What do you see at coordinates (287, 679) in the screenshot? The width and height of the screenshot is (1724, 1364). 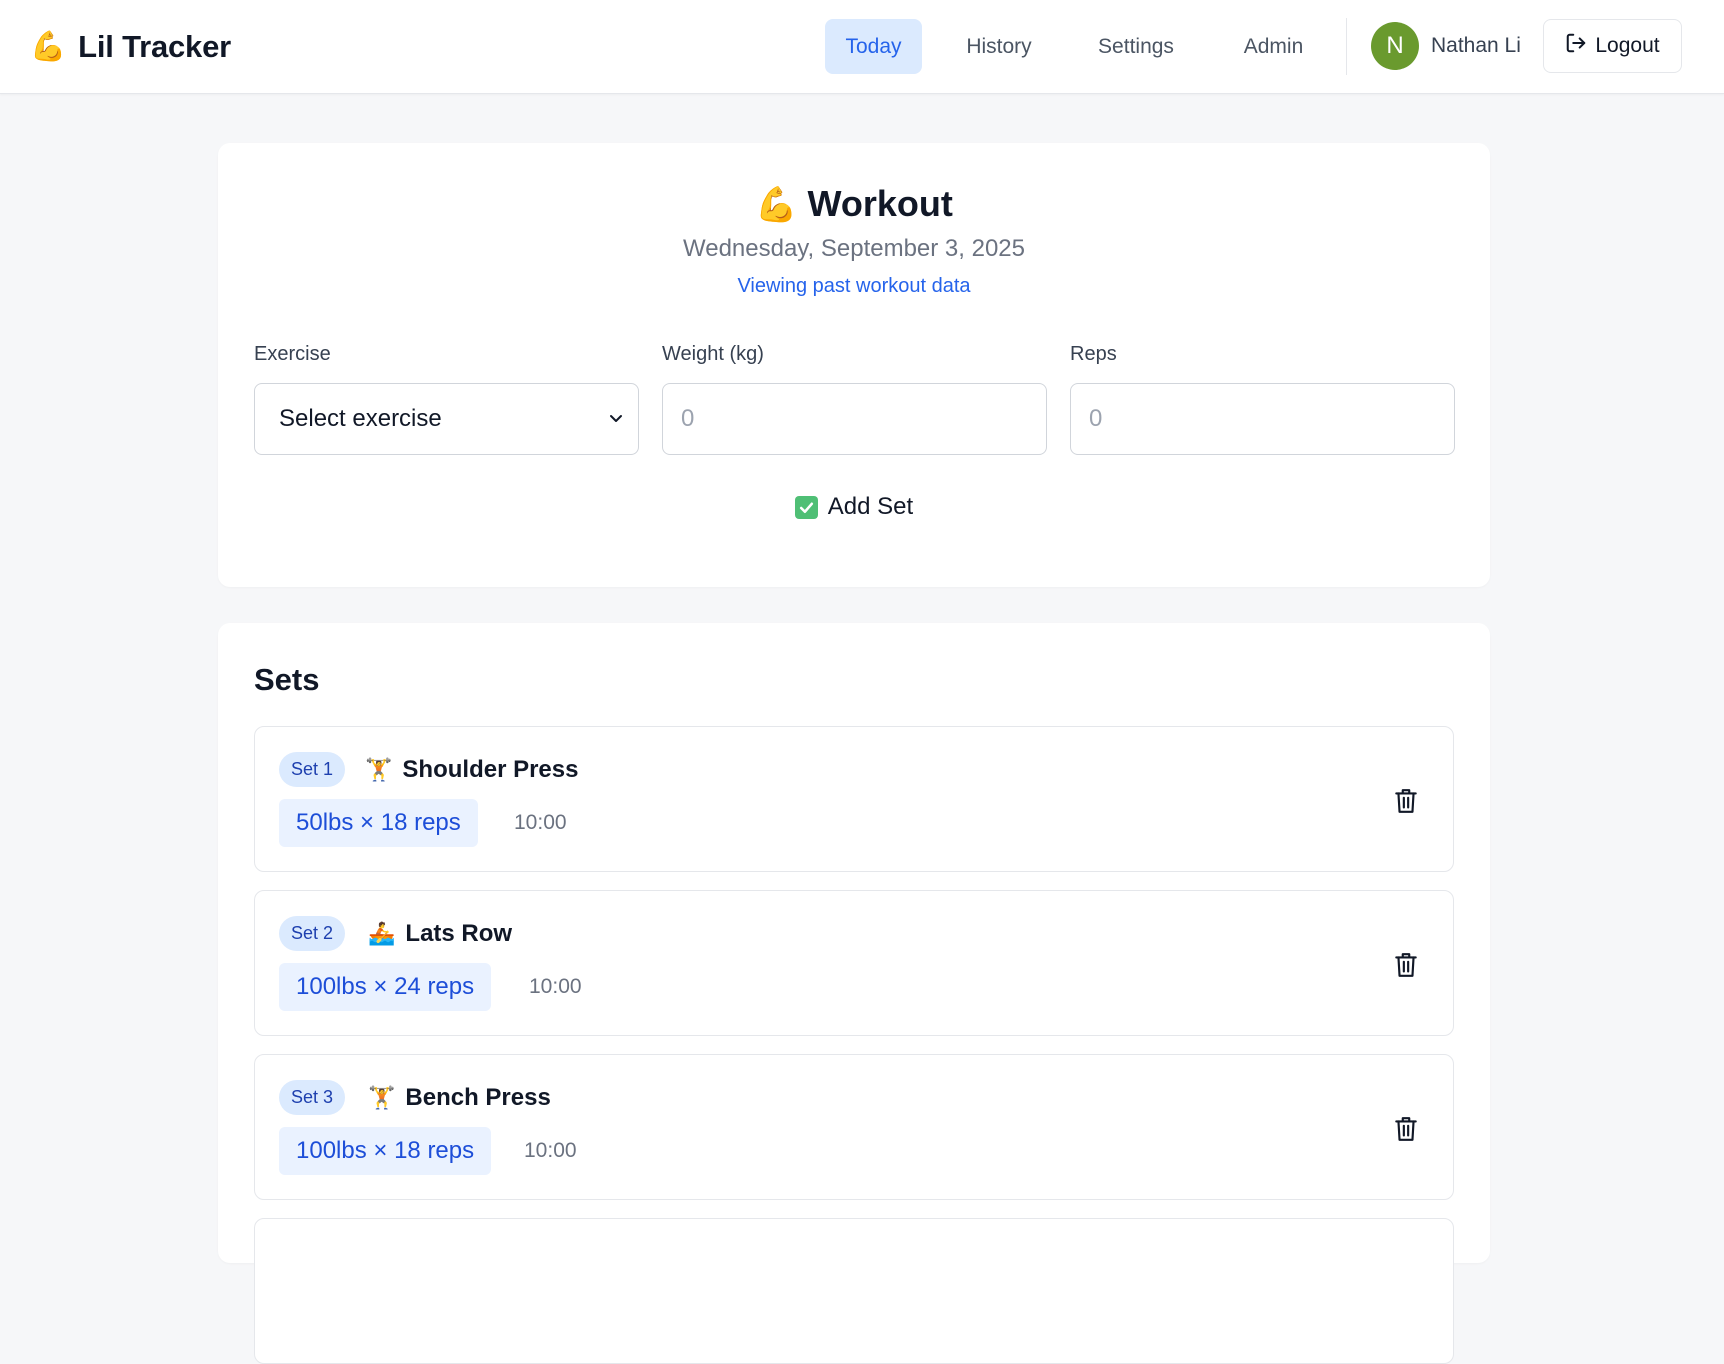 I see `sets-title: Sets` at bounding box center [287, 679].